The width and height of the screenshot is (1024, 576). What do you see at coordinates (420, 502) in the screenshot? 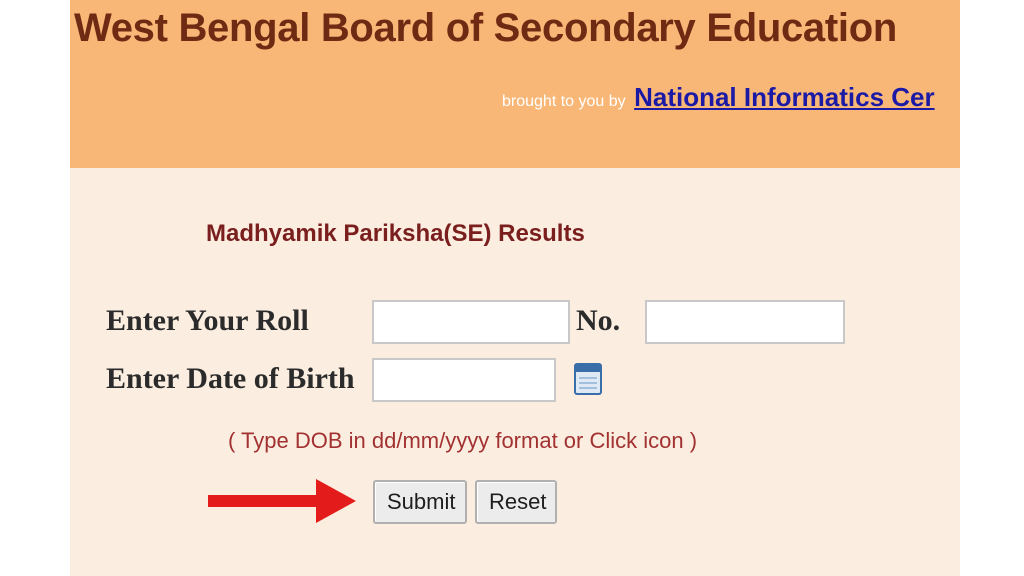
I see `submit-button: Submit` at bounding box center [420, 502].